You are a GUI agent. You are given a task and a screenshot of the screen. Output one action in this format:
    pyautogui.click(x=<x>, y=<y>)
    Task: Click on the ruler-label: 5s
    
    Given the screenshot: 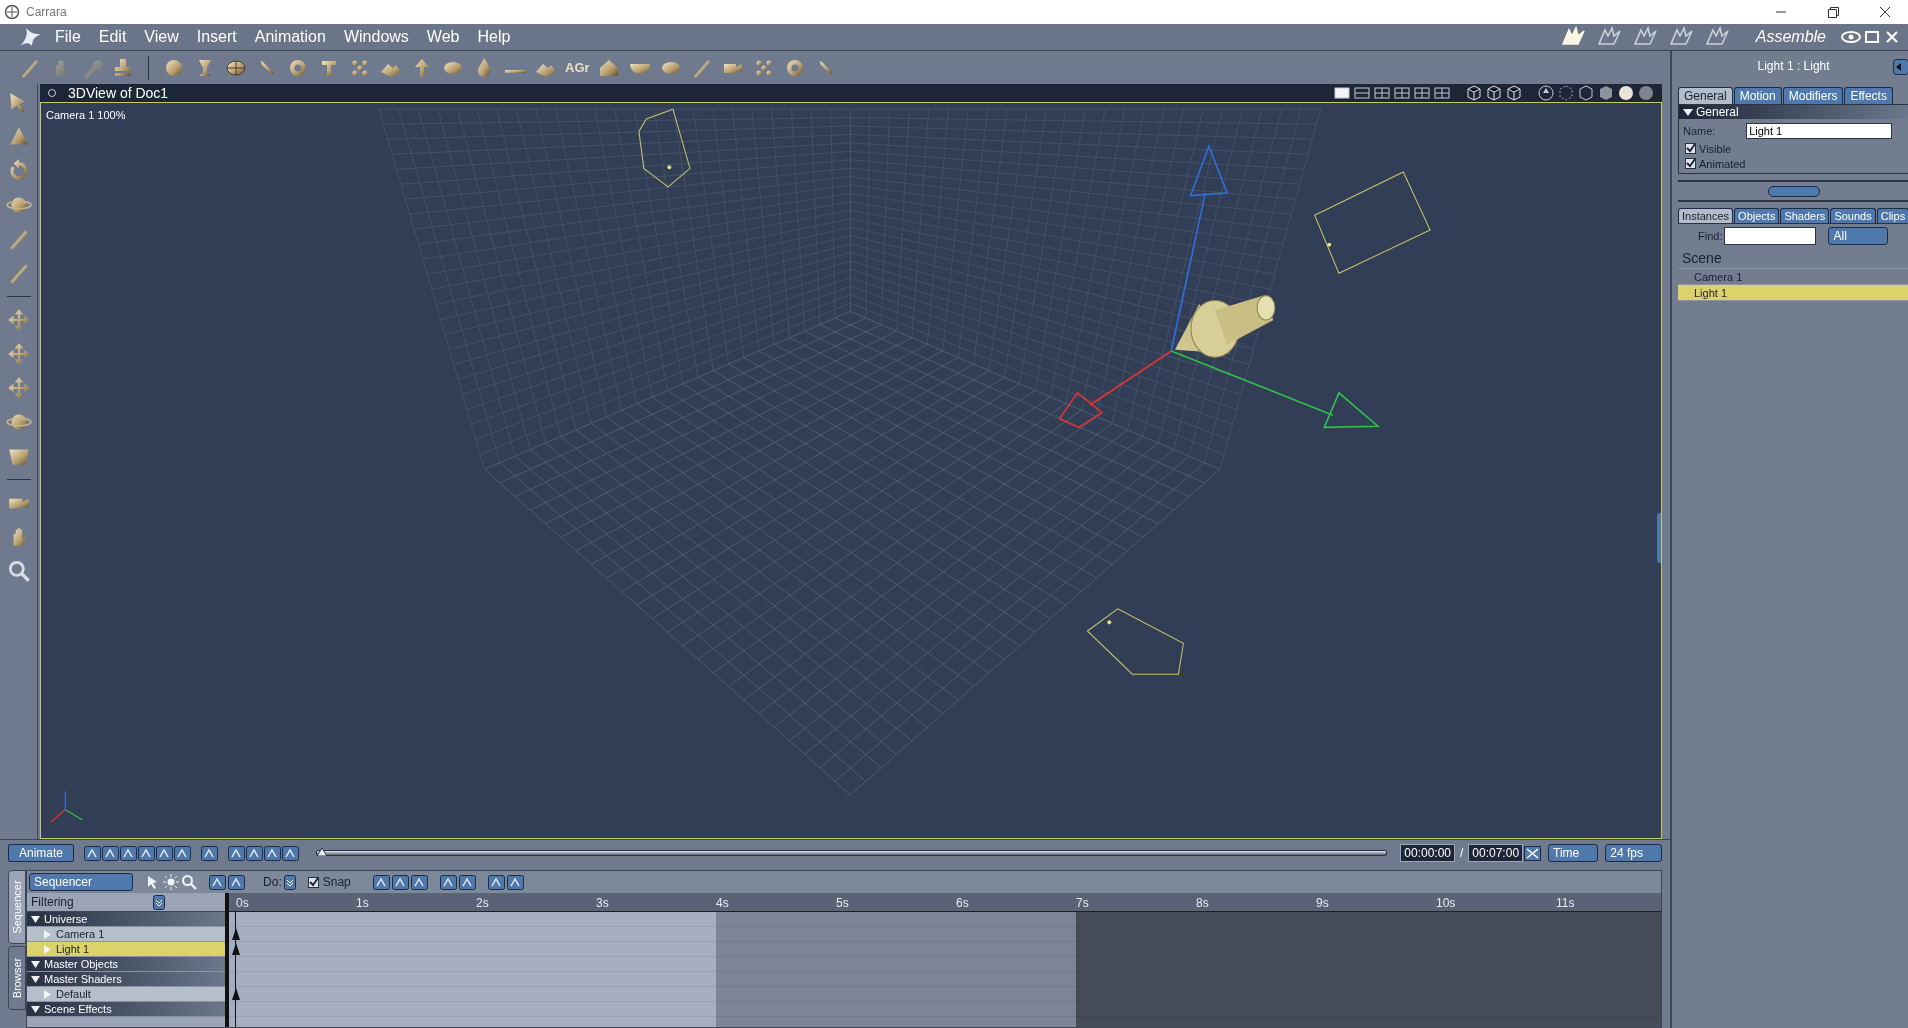 What is the action you would take?
    pyautogui.click(x=842, y=903)
    